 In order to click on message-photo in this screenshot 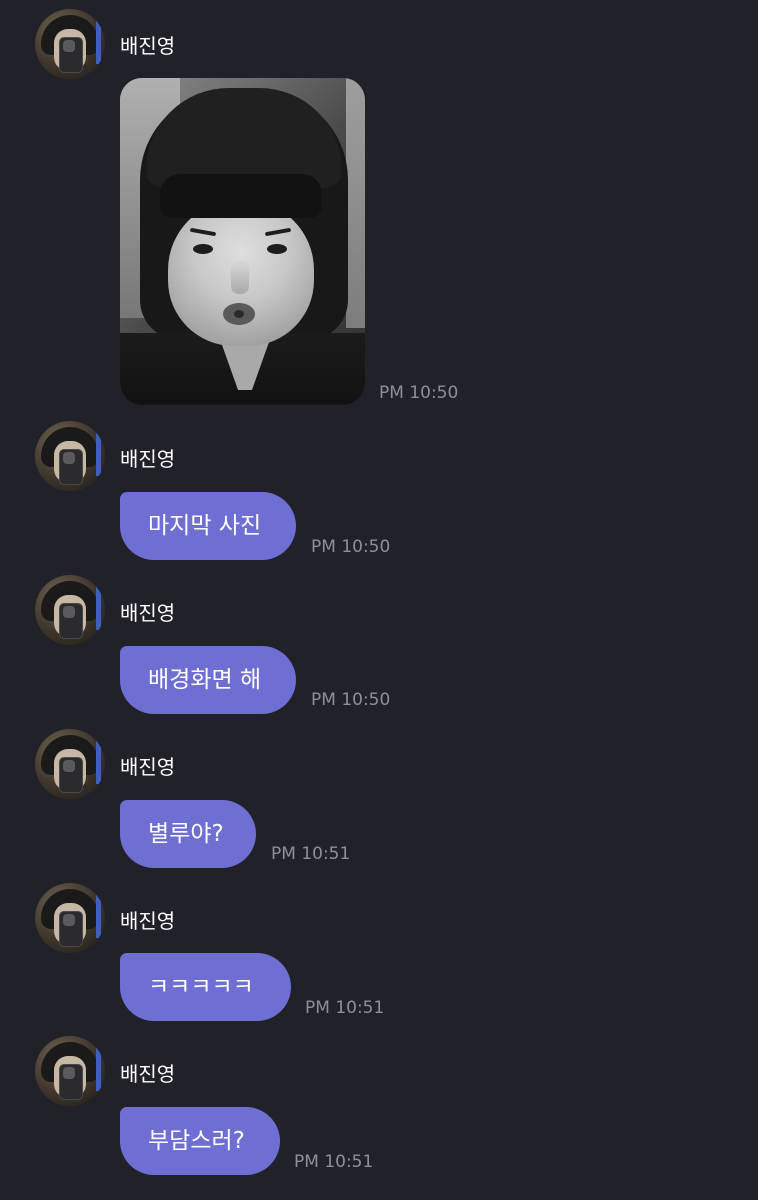, I will do `click(242, 241)`.